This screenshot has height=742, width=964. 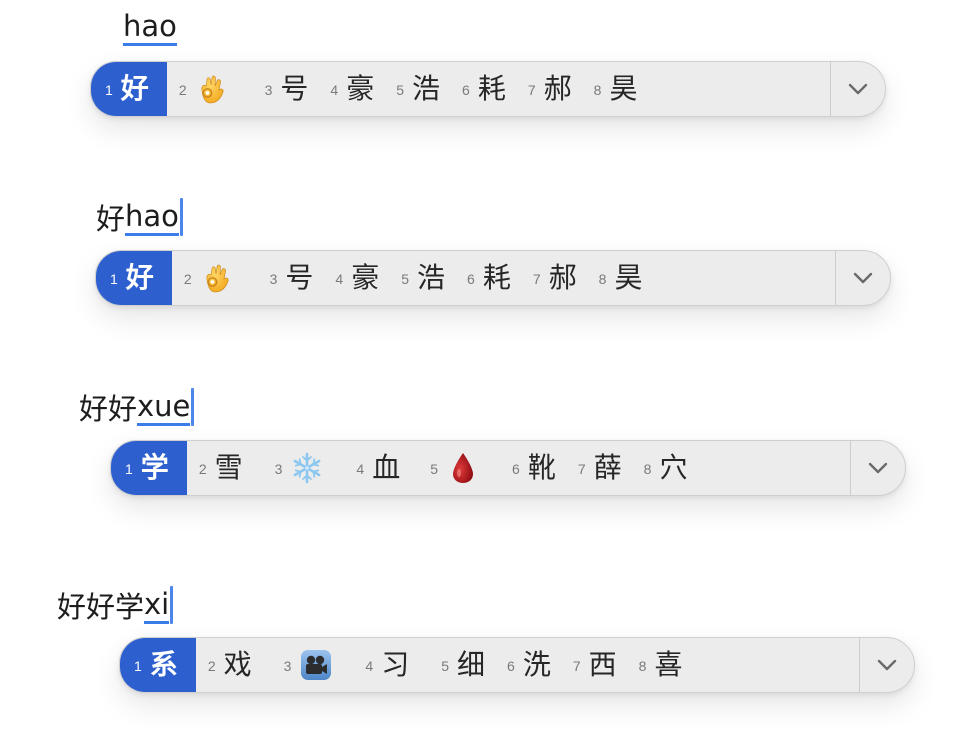 I want to click on candidate-text: 耗, so click(x=496, y=277).